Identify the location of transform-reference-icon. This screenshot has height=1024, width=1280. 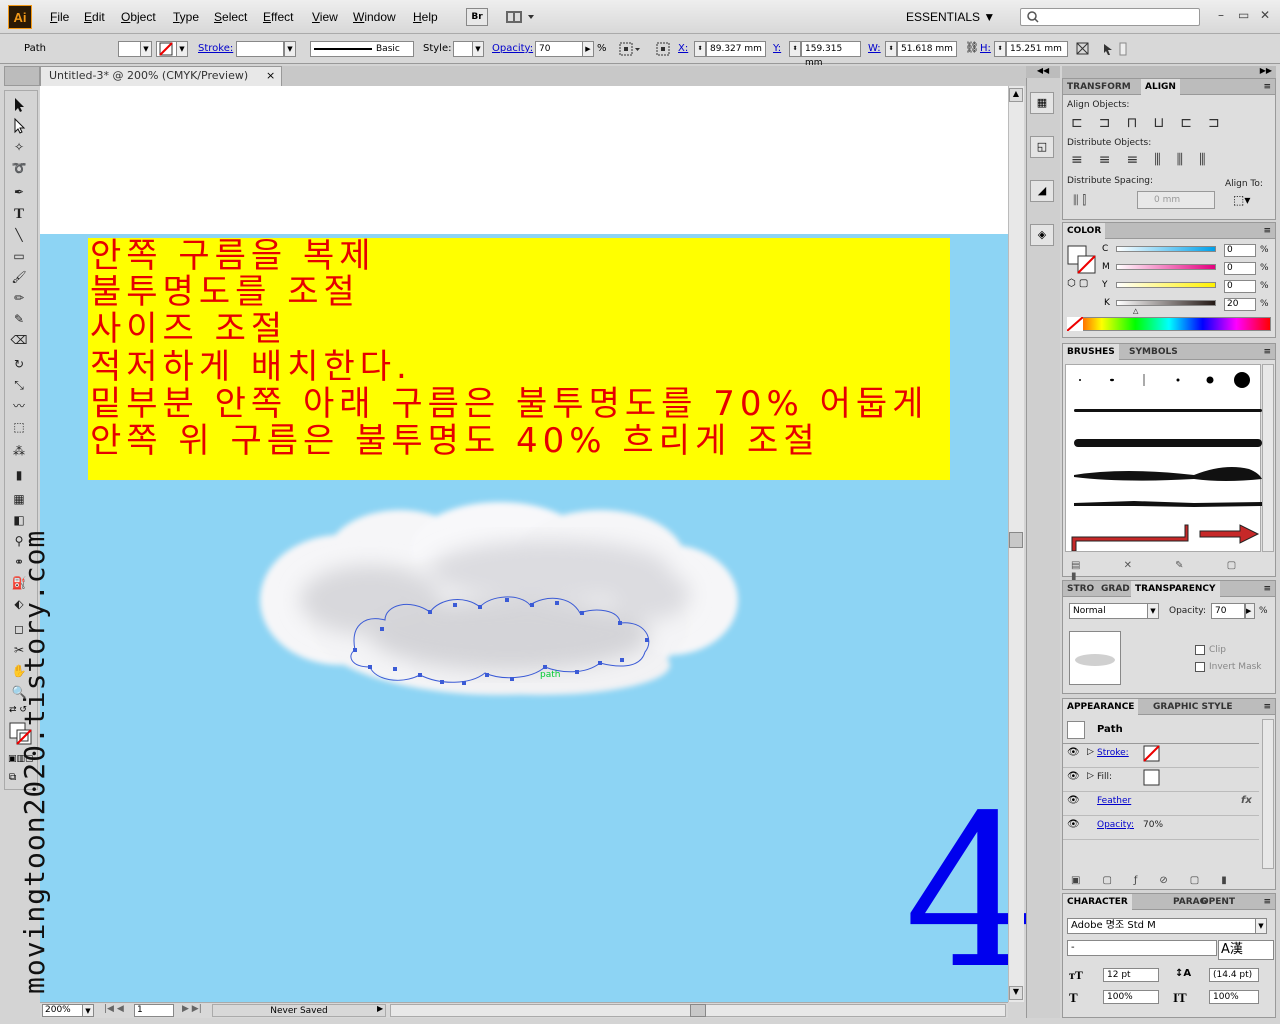
(665, 49).